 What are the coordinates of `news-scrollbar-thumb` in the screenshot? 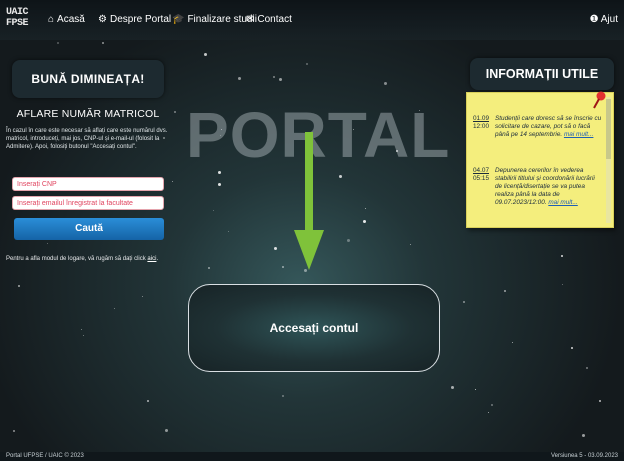 It's located at (608, 129).